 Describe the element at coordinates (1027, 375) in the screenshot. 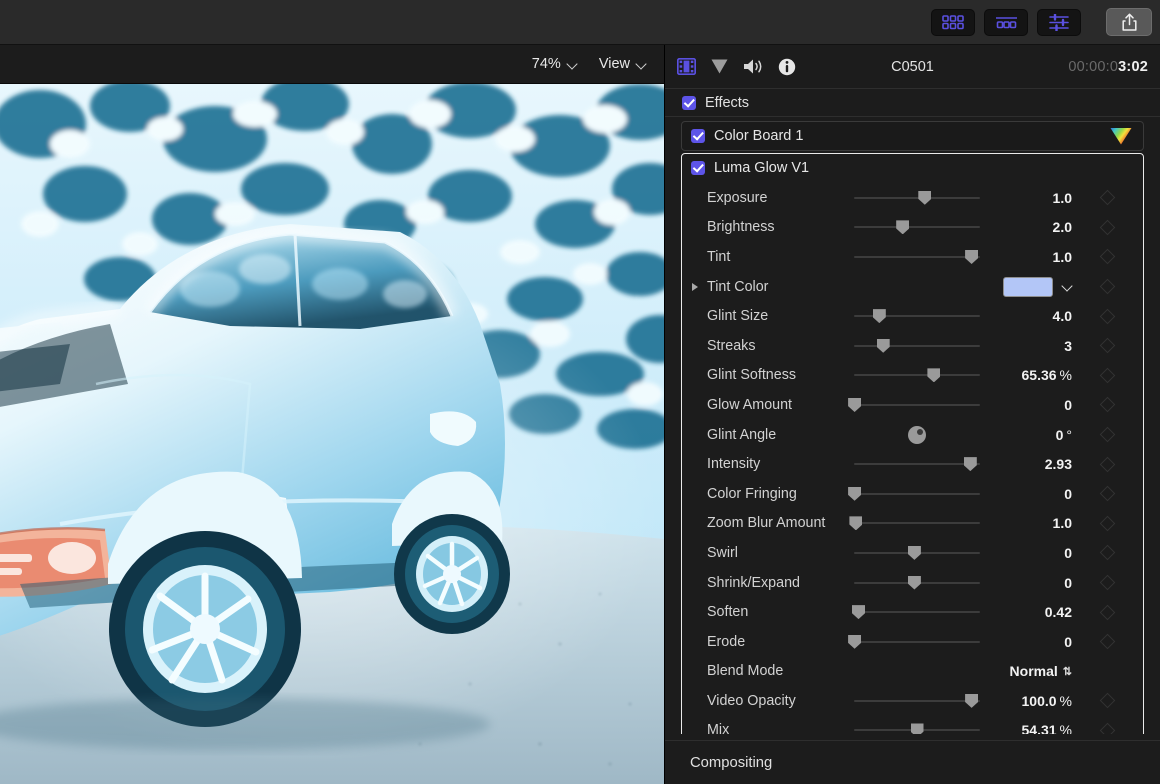

I see `parameter-value-field: 65.36%` at that location.